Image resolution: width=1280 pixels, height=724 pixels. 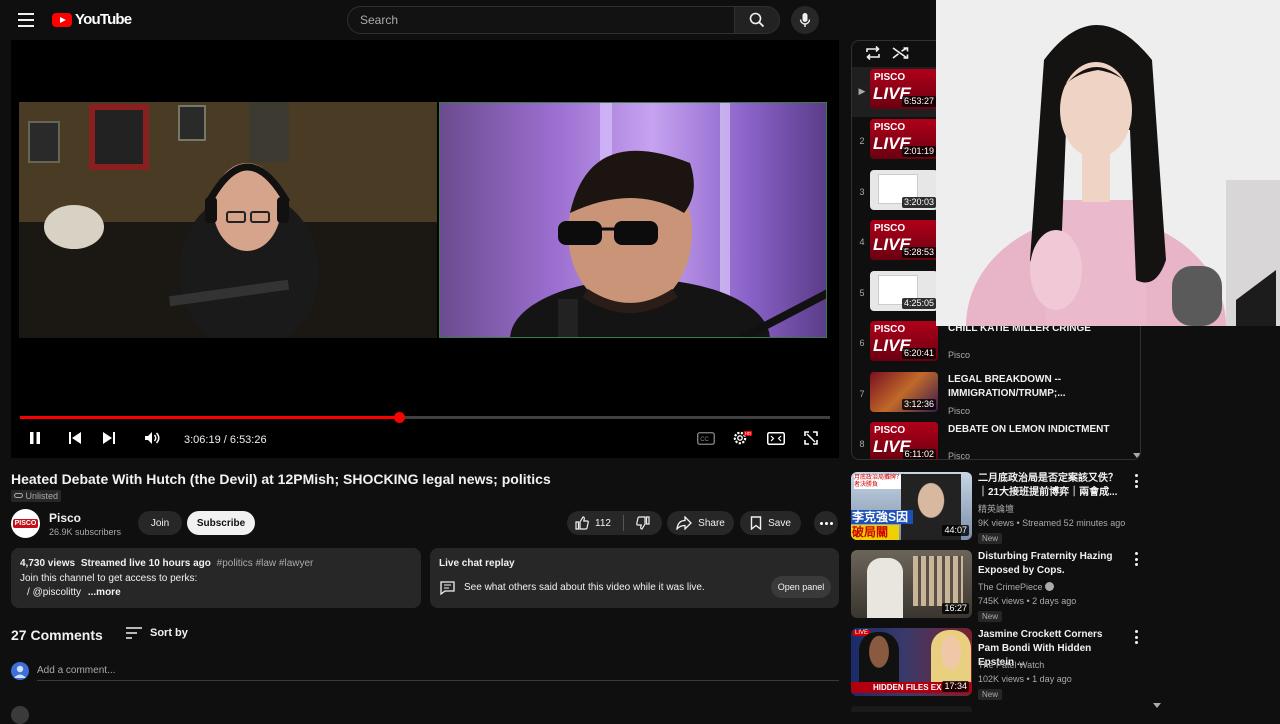 What do you see at coordinates (145, 563) in the screenshot?
I see `streamed-time: Streamed live 10 hours ago` at bounding box center [145, 563].